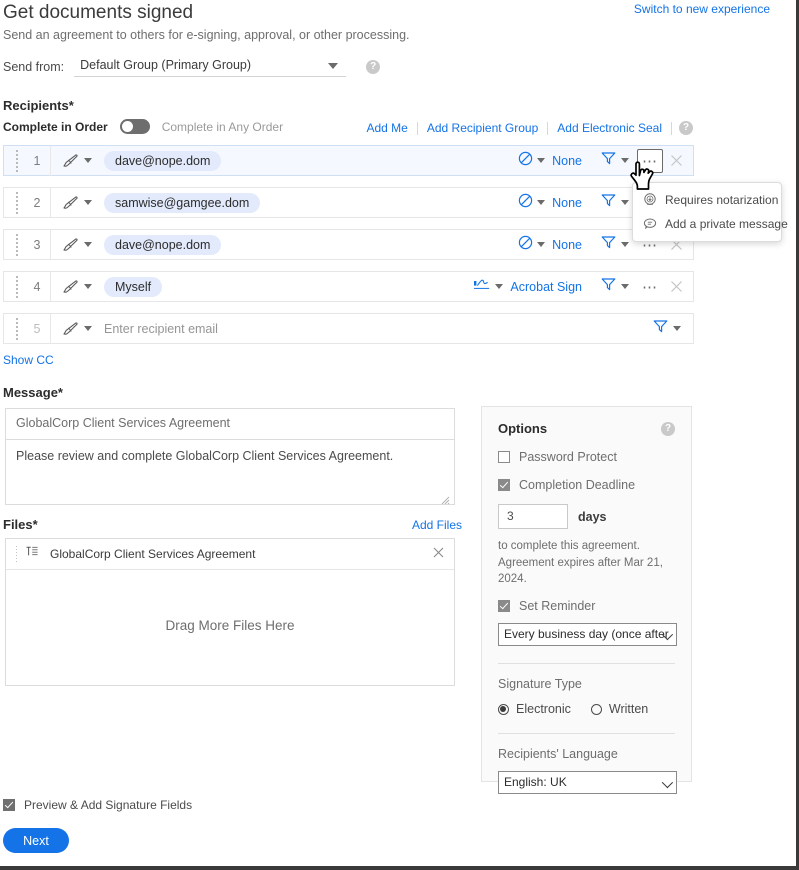 Image resolution: width=799 pixels, height=870 pixels. What do you see at coordinates (210, 66) in the screenshot?
I see `send-from-select: Default Group (Primary Group)` at bounding box center [210, 66].